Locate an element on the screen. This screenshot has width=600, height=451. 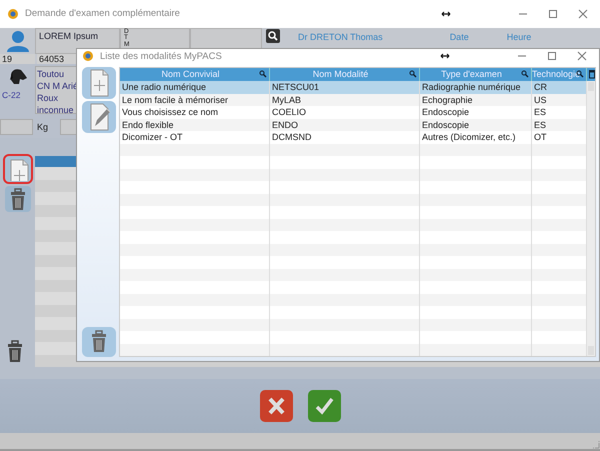
doctor-name: Dr DRETON Thomas is located at coordinates (340, 37).